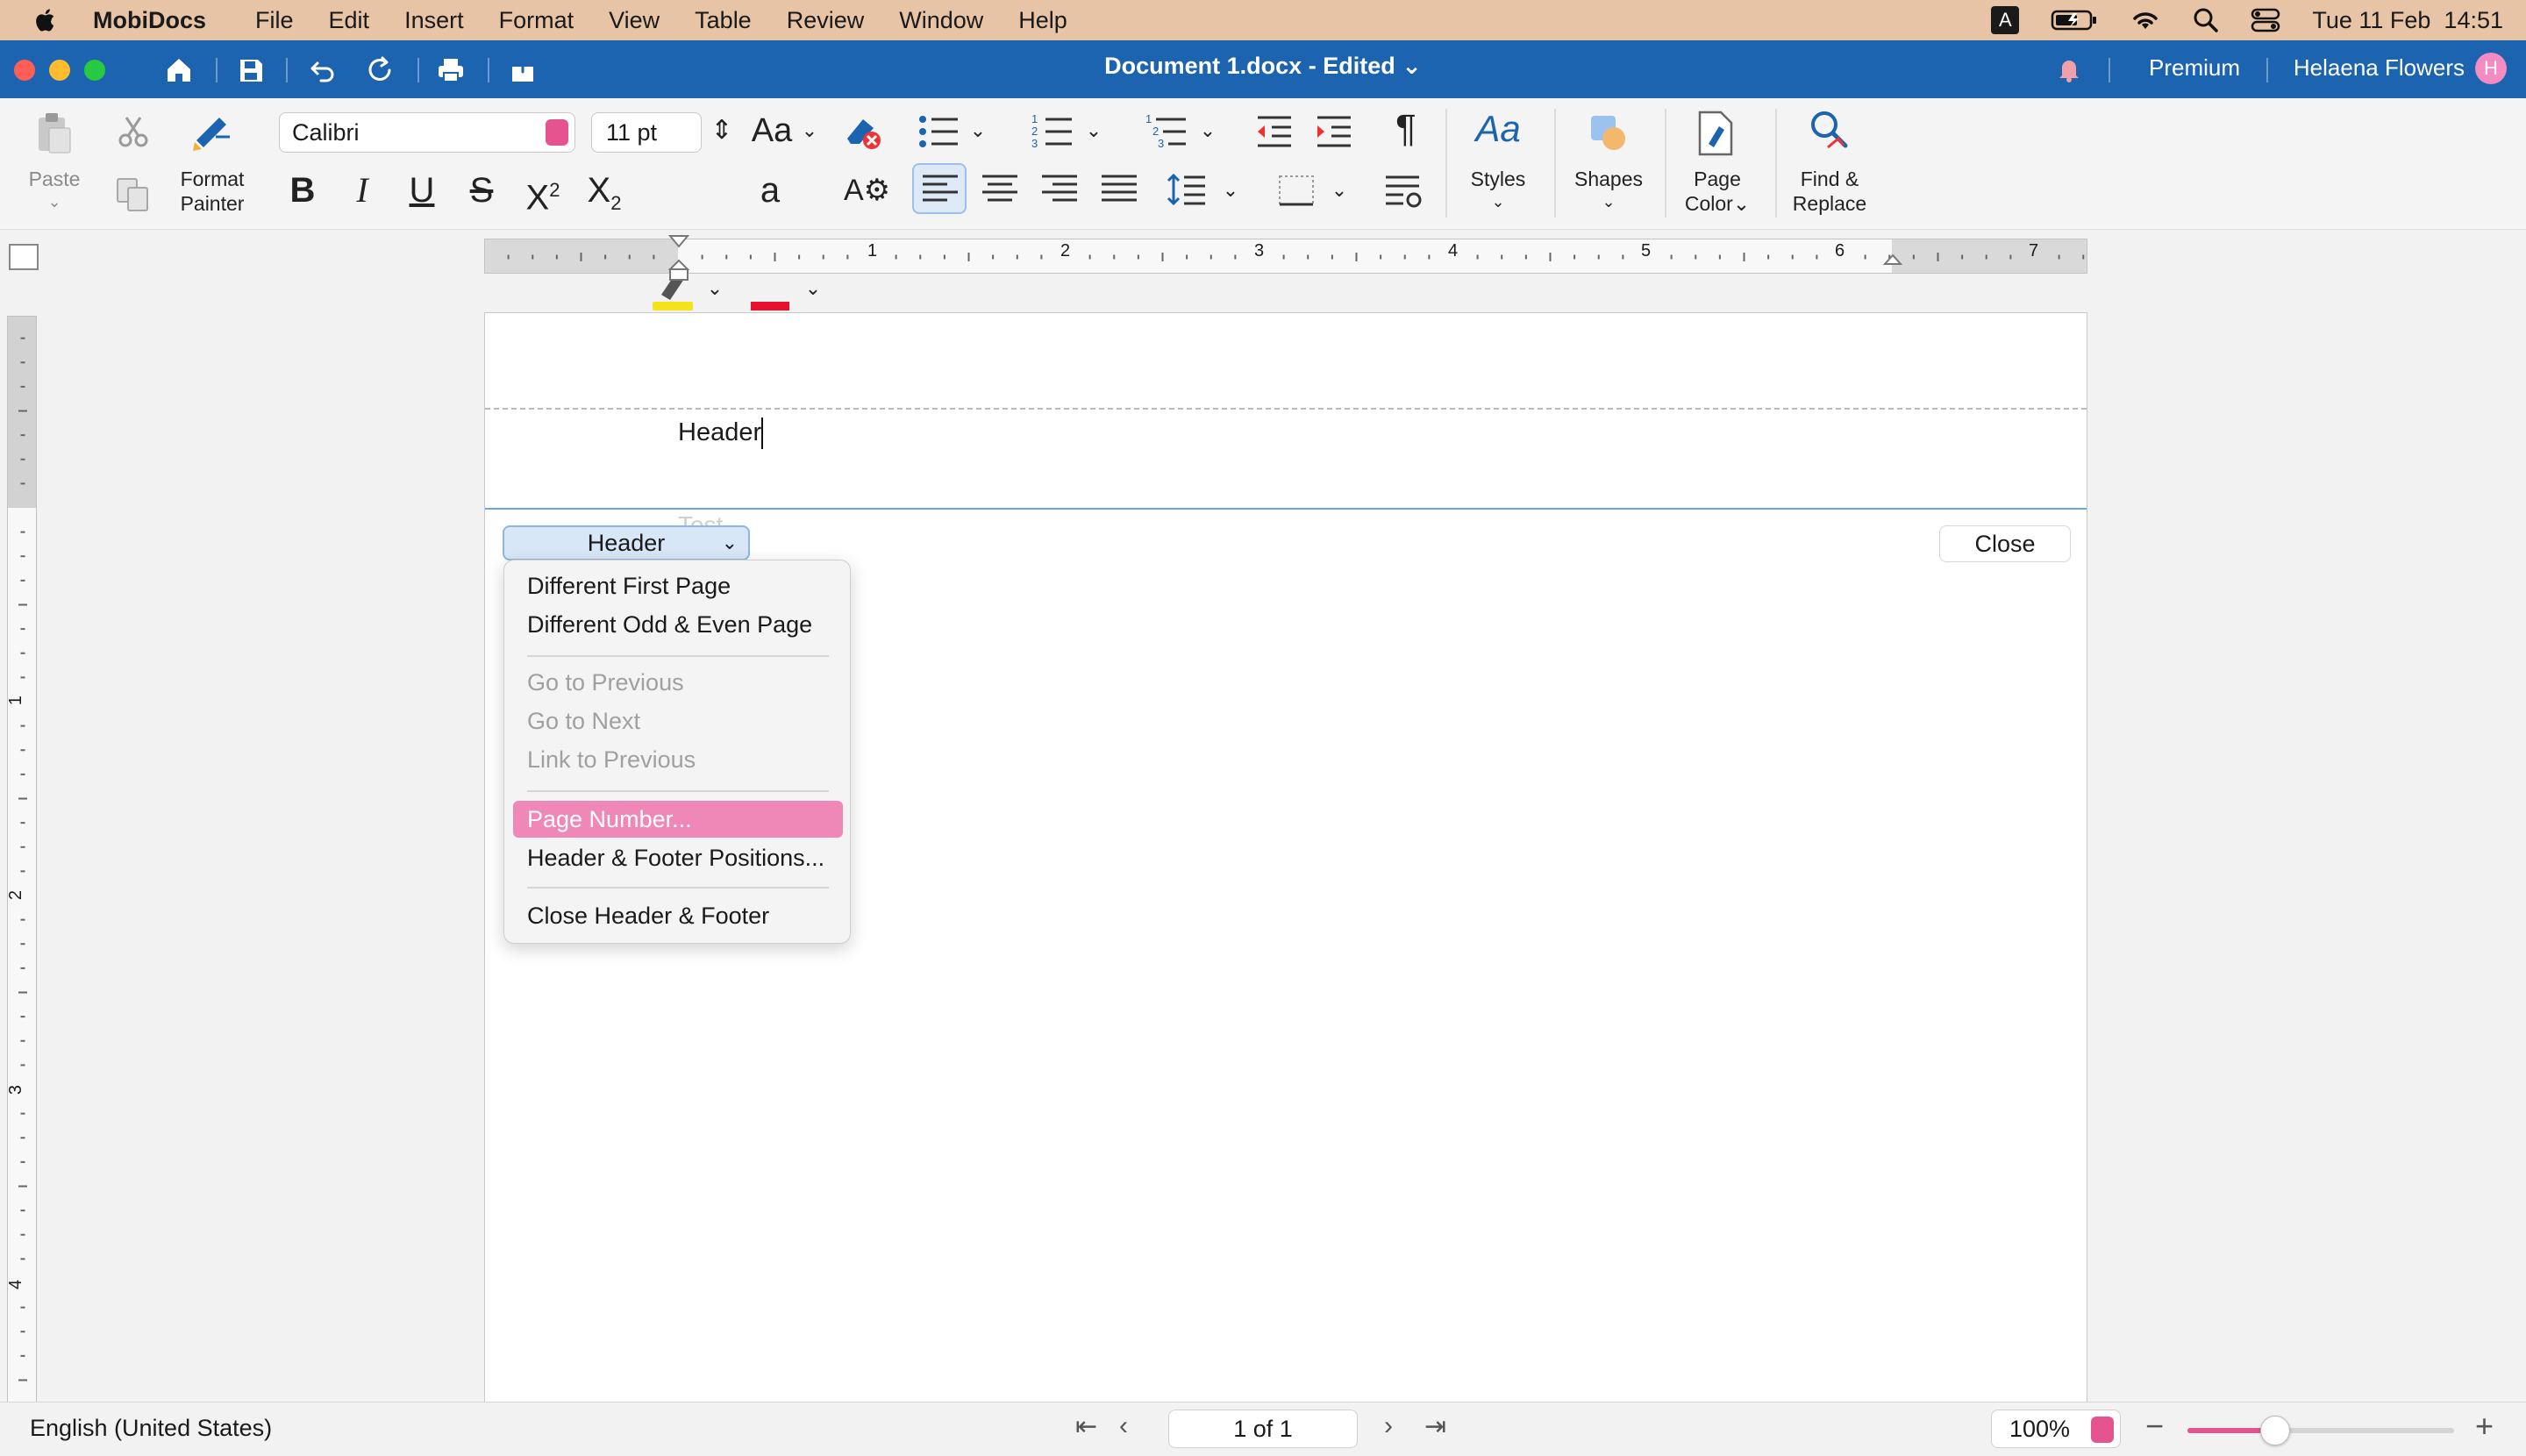 The width and height of the screenshot is (2526, 1456). Describe the element at coordinates (149, 20) in the screenshot. I see `app-menu-mobidocs: MobiDocs` at that location.